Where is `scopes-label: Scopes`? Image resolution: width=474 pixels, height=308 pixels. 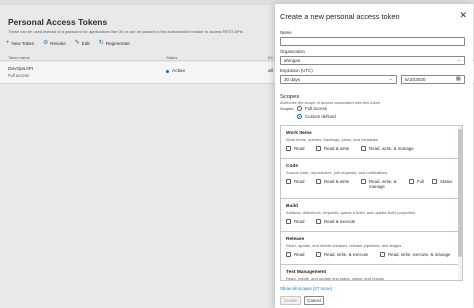 scopes-label: Scopes is located at coordinates (287, 108).